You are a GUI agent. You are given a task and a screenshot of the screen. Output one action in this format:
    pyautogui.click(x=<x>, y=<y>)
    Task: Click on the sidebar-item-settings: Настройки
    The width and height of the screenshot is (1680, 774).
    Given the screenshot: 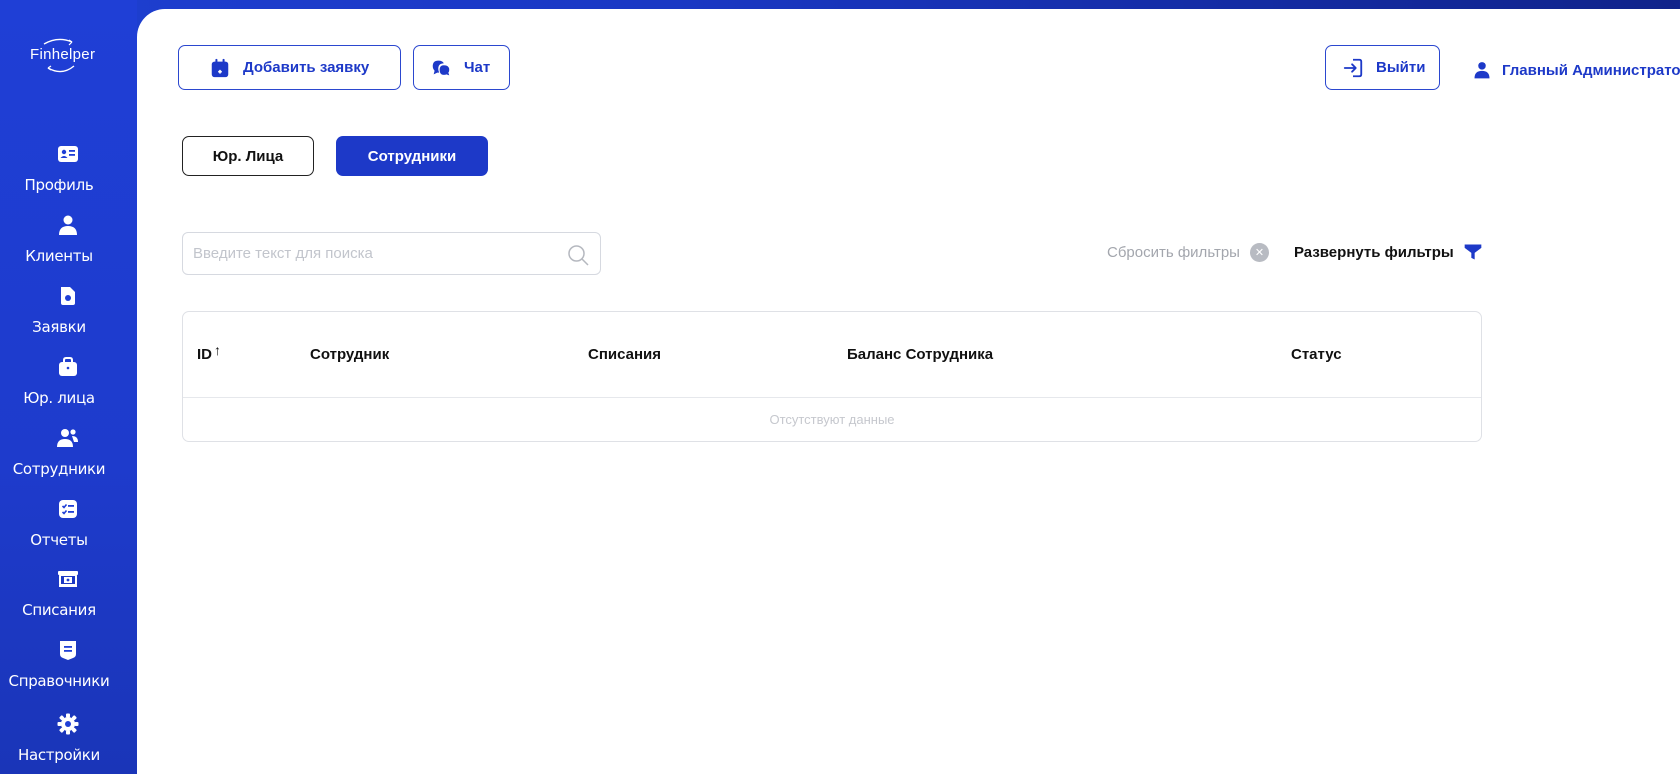 What is the action you would take?
    pyautogui.click(x=68, y=743)
    